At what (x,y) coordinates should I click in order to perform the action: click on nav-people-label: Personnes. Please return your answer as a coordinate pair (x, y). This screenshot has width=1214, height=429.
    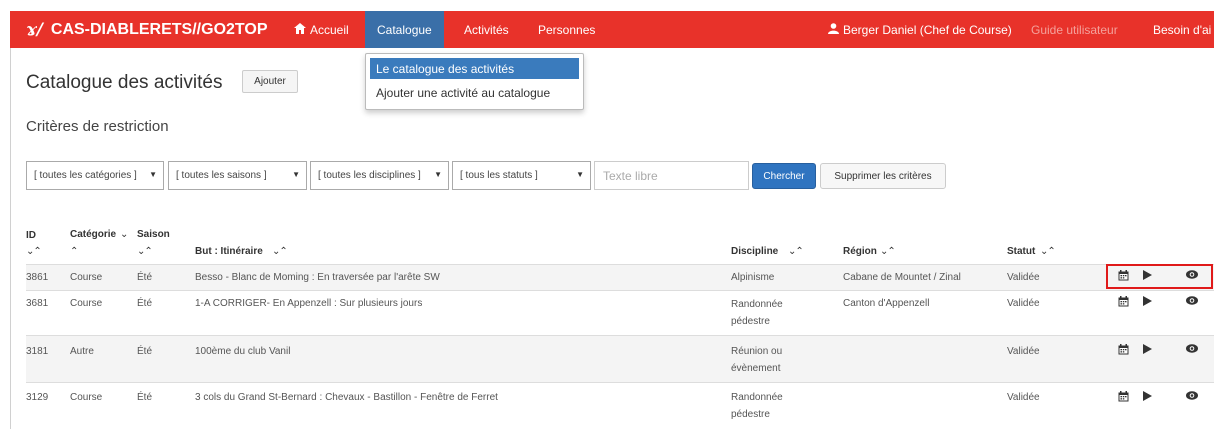
    Looking at the image, I should click on (567, 29).